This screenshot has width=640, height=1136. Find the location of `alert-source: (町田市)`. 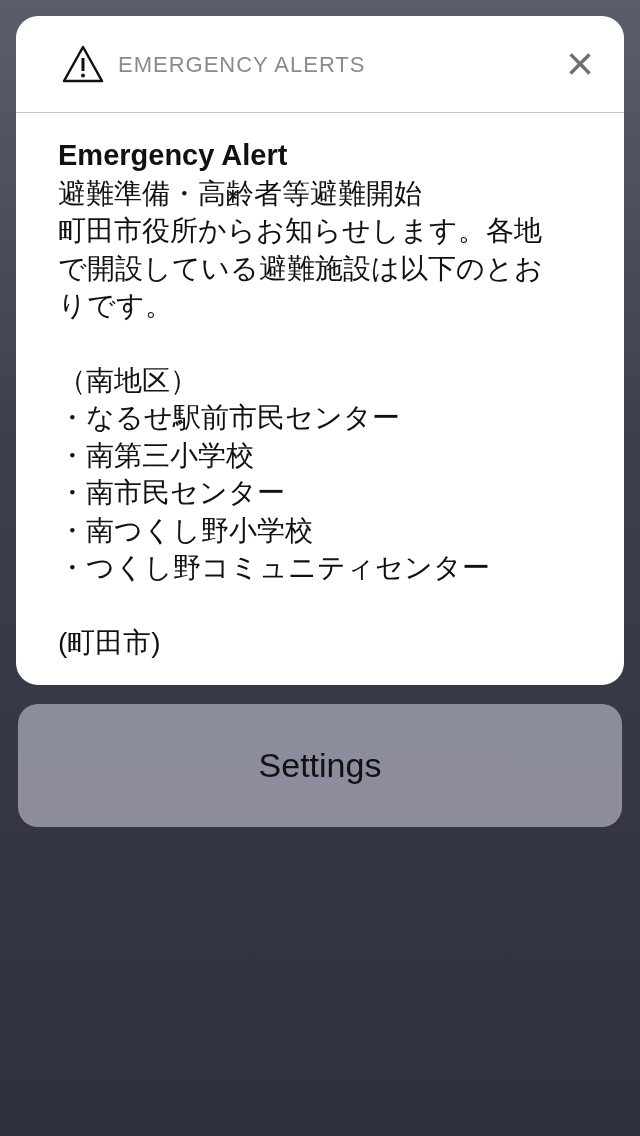

alert-source: (町田市) is located at coordinates (110, 642).